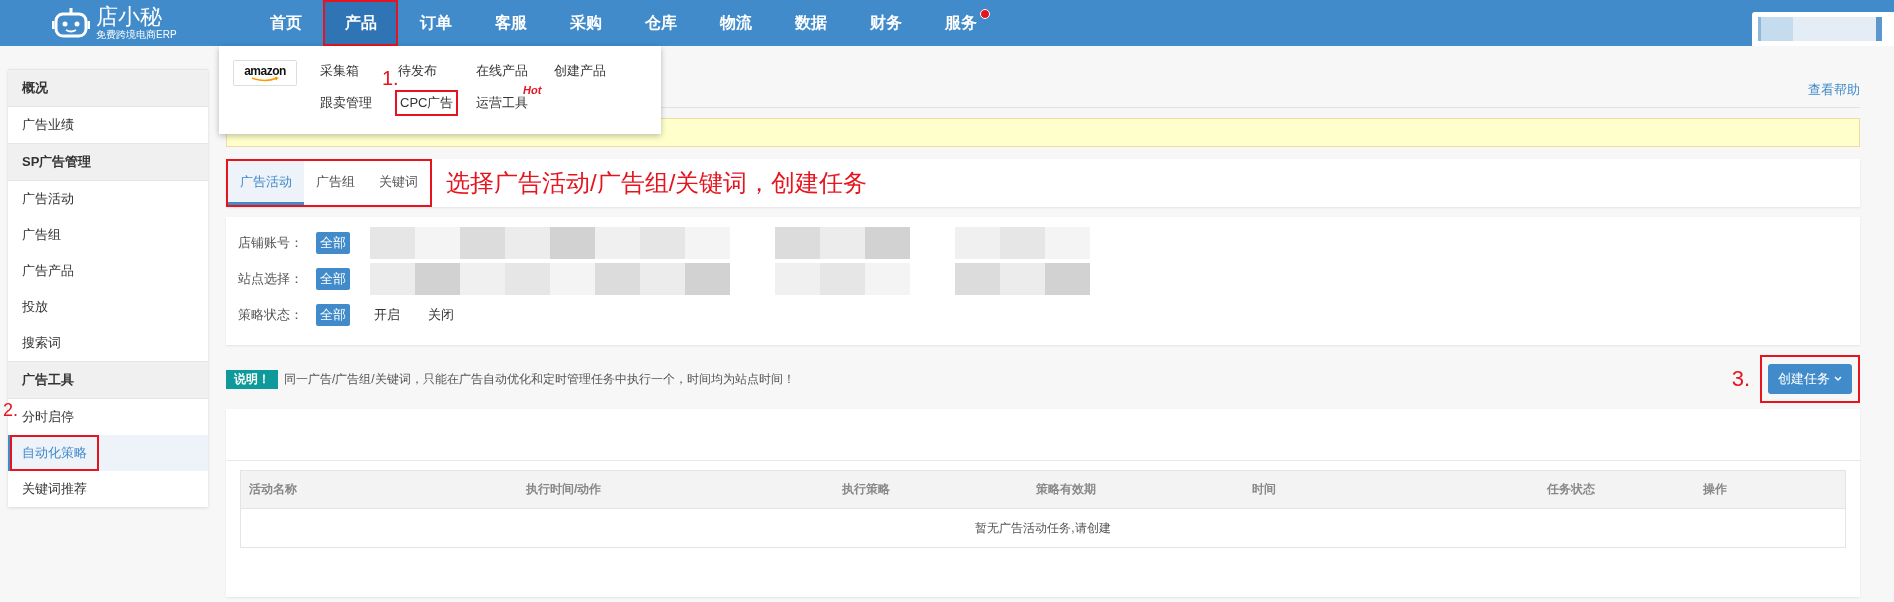 The width and height of the screenshot is (1894, 602). Describe the element at coordinates (657, 183) in the screenshot. I see `instruction-text: 选择广告活动/广告组/关键词，创建任务` at that location.